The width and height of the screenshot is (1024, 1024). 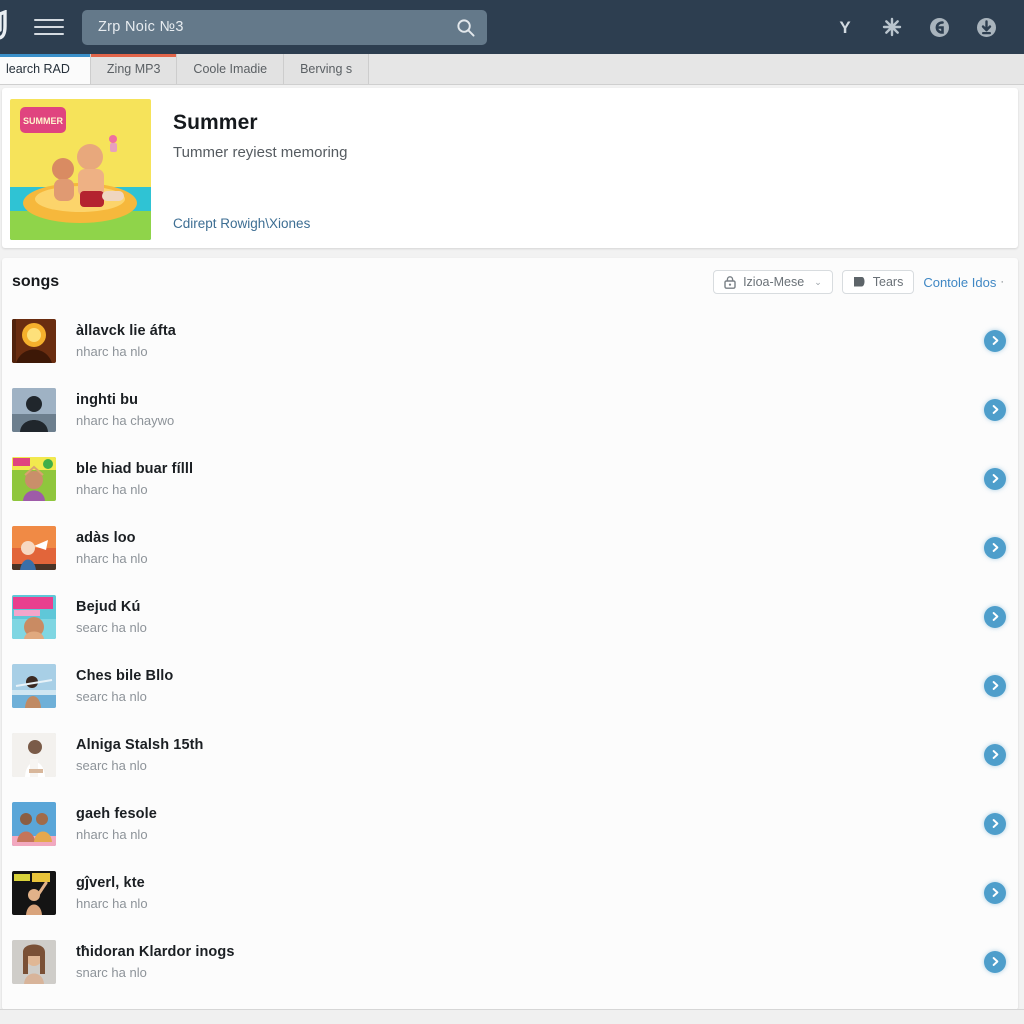 I want to click on contole-idos-link: Contole Idos ·, so click(x=963, y=282).